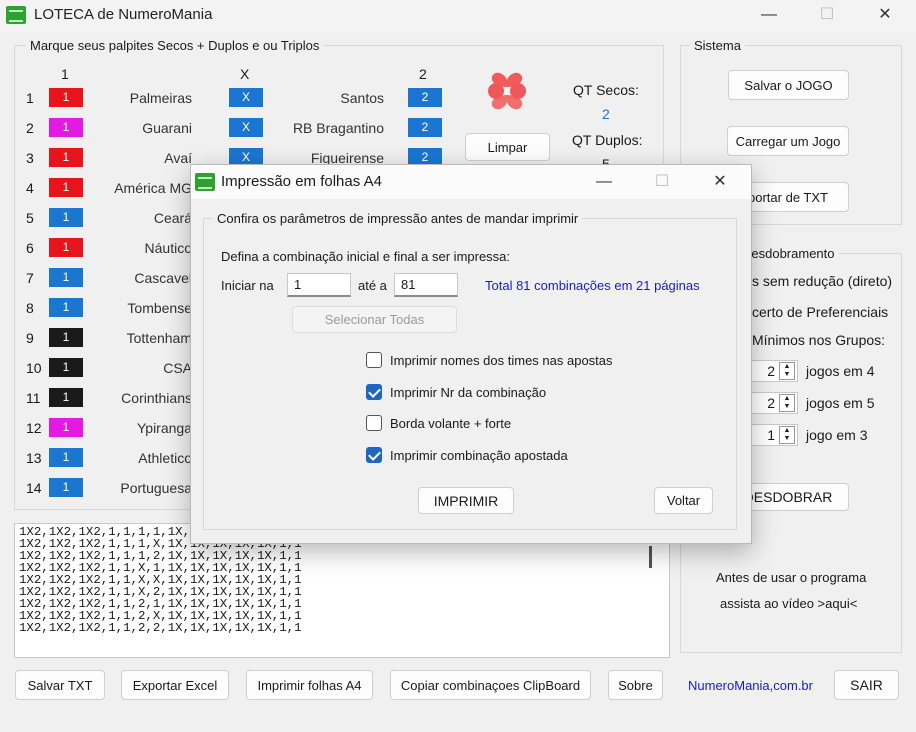 The height and width of the screenshot is (732, 916). What do you see at coordinates (683, 500) in the screenshot?
I see `voltar-button: Voltar` at bounding box center [683, 500].